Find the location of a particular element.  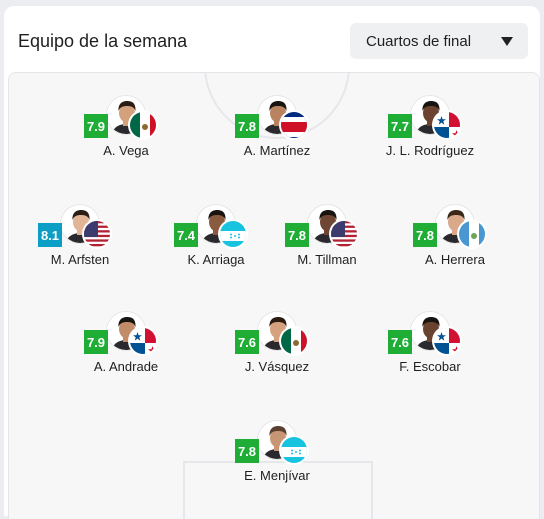

player-card: 7.8 A. Herrera is located at coordinates (455, 240).